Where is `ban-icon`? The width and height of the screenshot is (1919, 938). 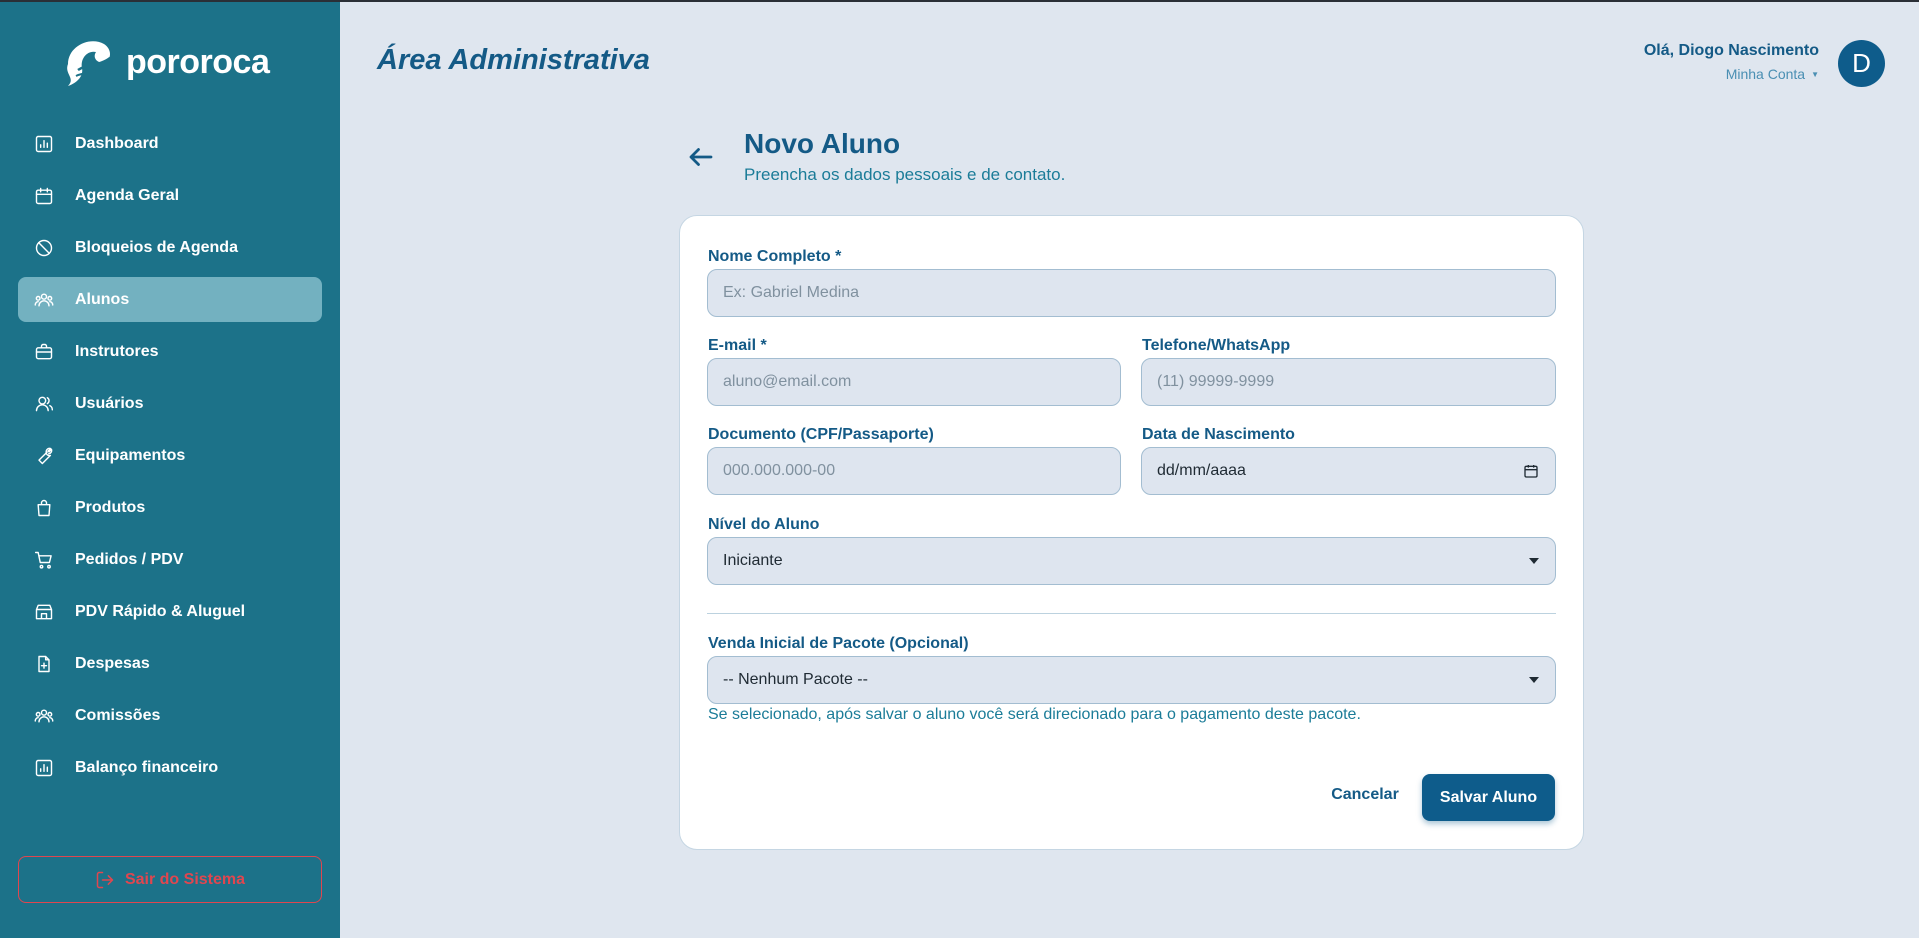
ban-icon is located at coordinates (44, 248).